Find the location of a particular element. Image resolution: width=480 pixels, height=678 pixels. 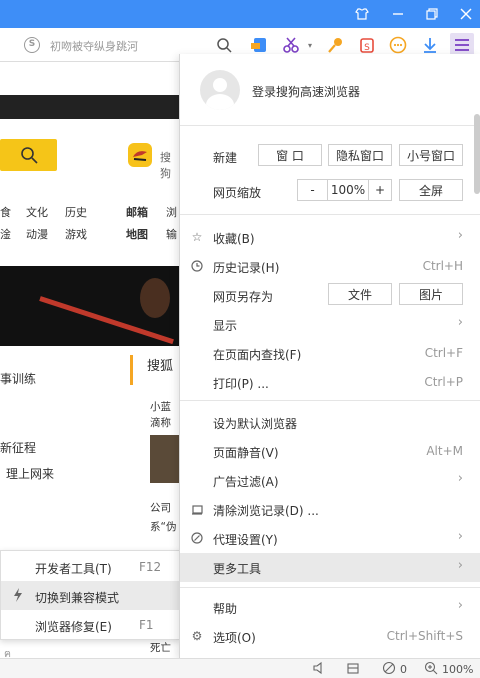

news-link: 公司 is located at coordinates (160, 507).